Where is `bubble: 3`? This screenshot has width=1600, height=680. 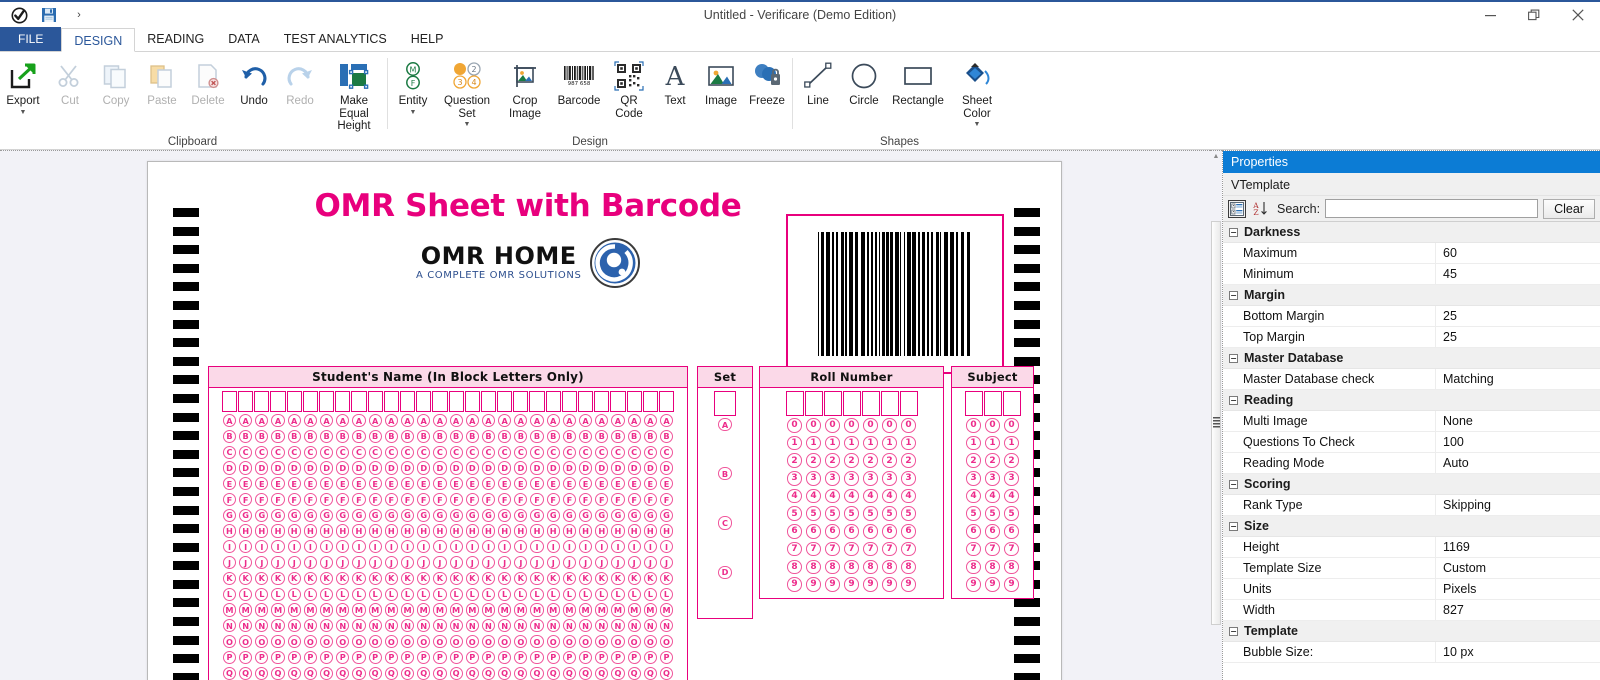
bubble: 3 is located at coordinates (908, 478).